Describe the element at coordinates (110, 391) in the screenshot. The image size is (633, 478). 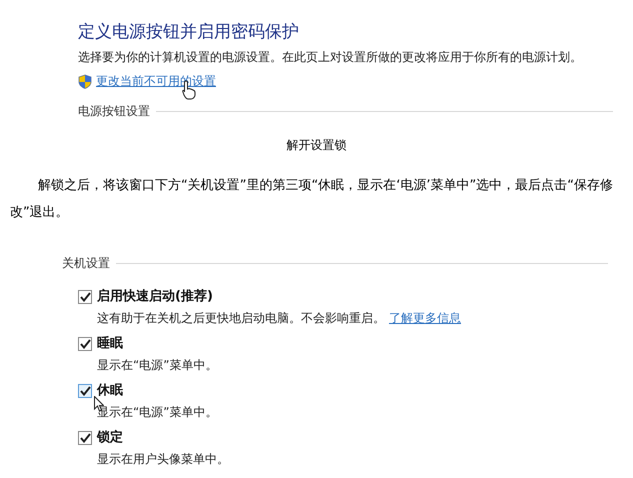
I see `option-label: 休眠` at that location.